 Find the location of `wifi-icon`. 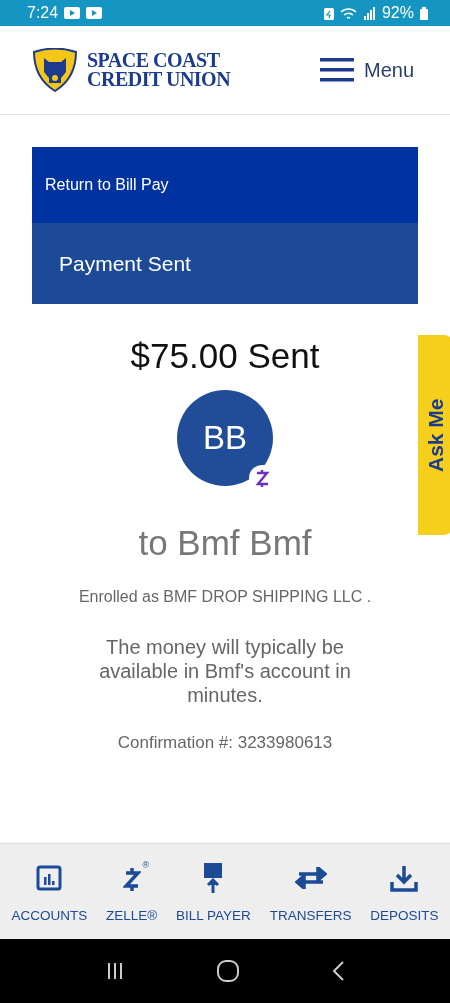

wifi-icon is located at coordinates (348, 13).